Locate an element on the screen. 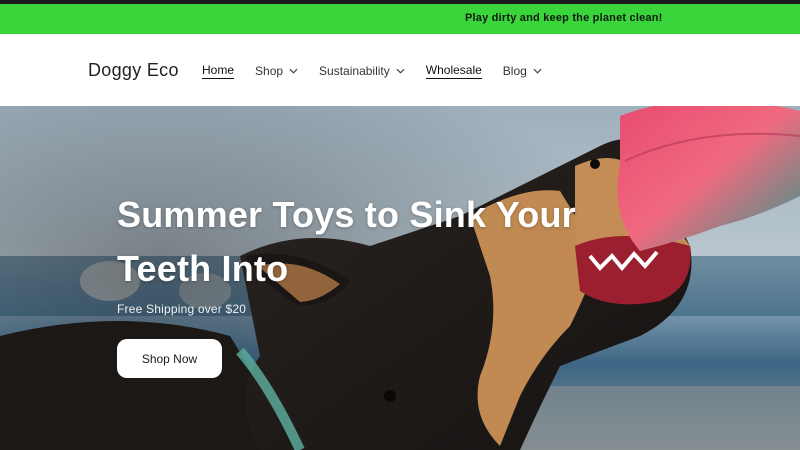 This screenshot has height=450, width=800. nav-item-label: Sustainability is located at coordinates (354, 70).